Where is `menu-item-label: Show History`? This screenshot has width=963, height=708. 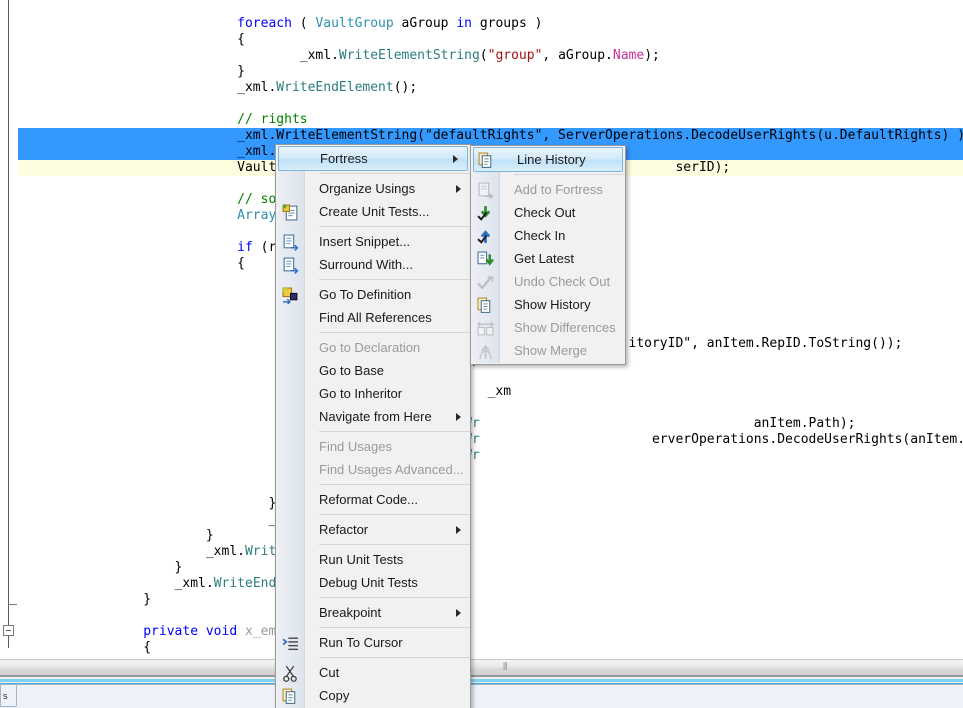
menu-item-label: Show History is located at coordinates (552, 304).